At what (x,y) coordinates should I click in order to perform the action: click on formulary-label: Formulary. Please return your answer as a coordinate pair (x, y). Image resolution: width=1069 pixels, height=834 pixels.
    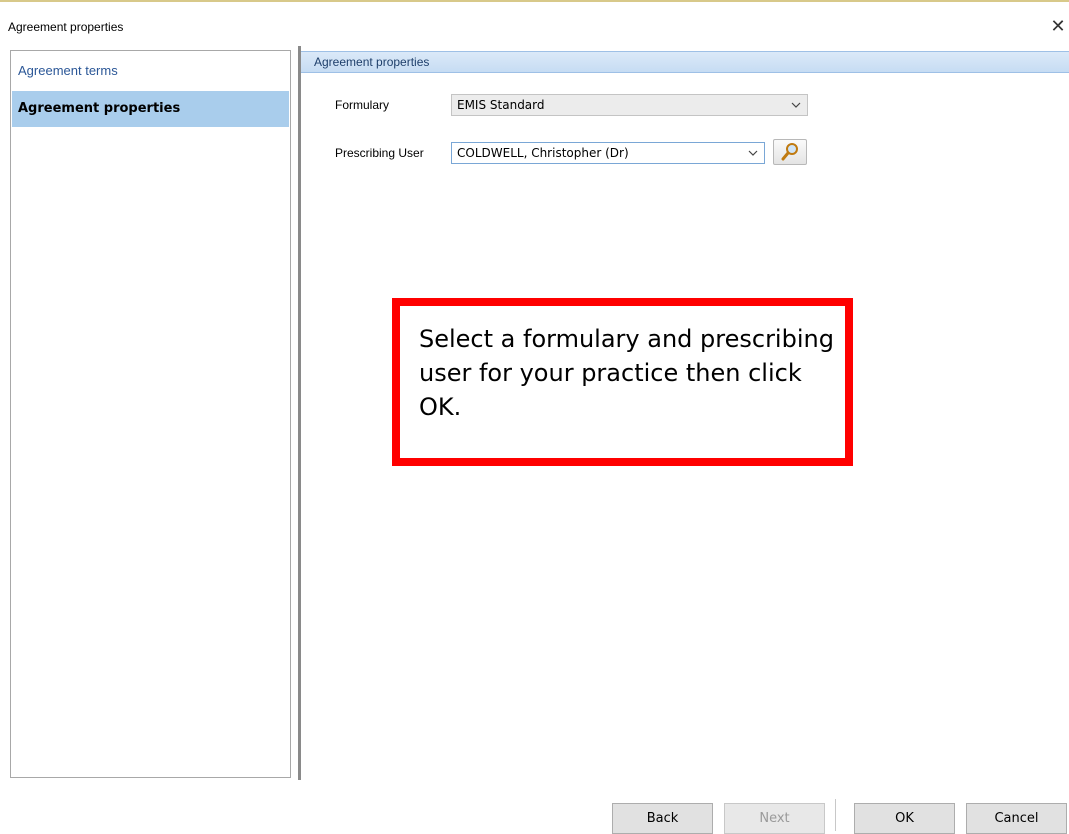
    Looking at the image, I should click on (362, 105).